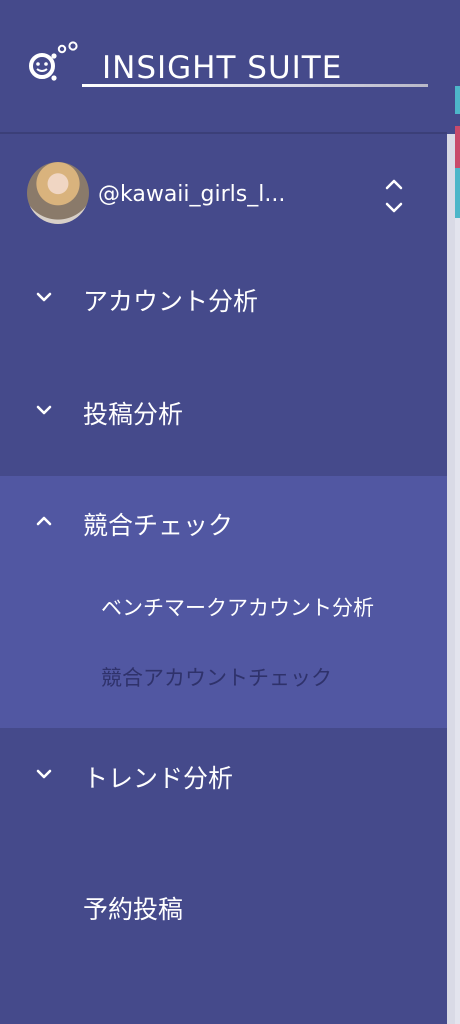 The width and height of the screenshot is (460, 1024). I want to click on submenu-item-competitor-account-check: 競合アカウントチェック, so click(216, 677).